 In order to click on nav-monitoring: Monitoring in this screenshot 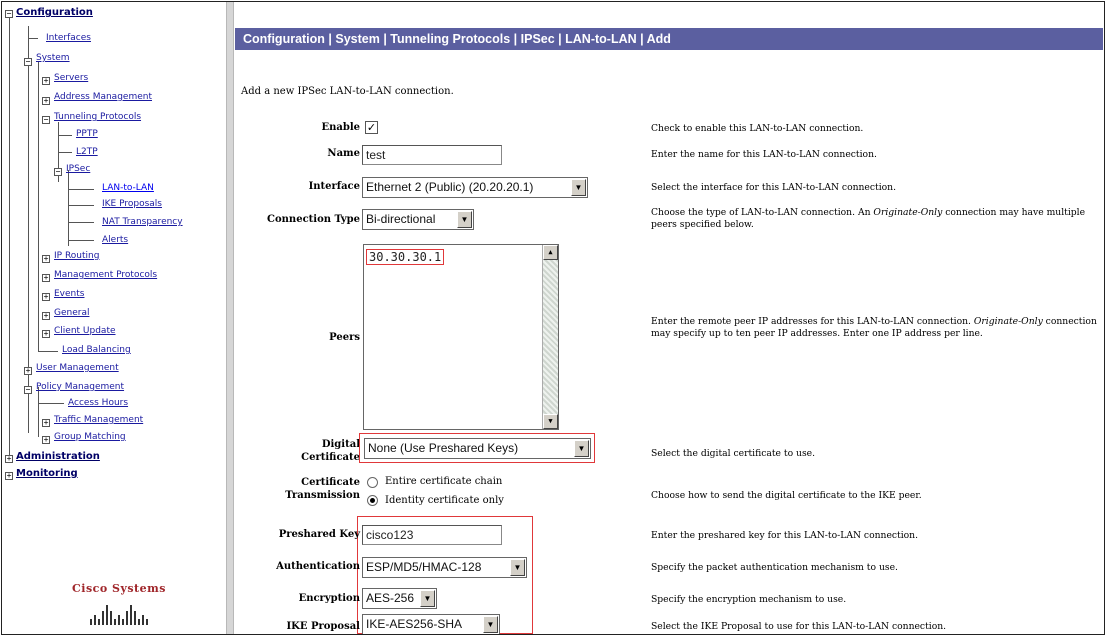, I will do `click(47, 473)`.